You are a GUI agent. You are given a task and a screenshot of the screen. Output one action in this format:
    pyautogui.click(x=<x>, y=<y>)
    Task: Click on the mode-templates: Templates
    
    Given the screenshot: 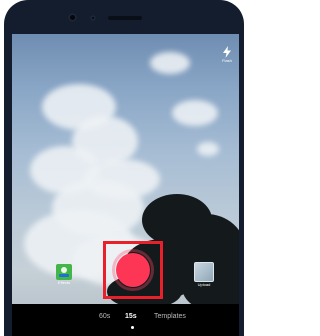 What is the action you would take?
    pyautogui.click(x=170, y=316)
    